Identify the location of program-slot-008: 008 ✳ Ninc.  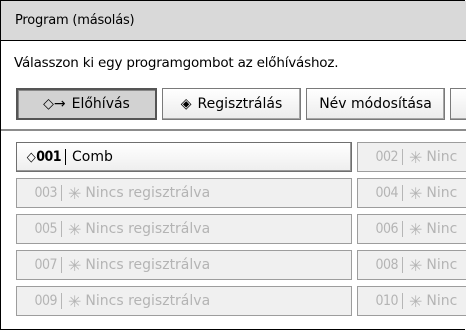
(411, 265).